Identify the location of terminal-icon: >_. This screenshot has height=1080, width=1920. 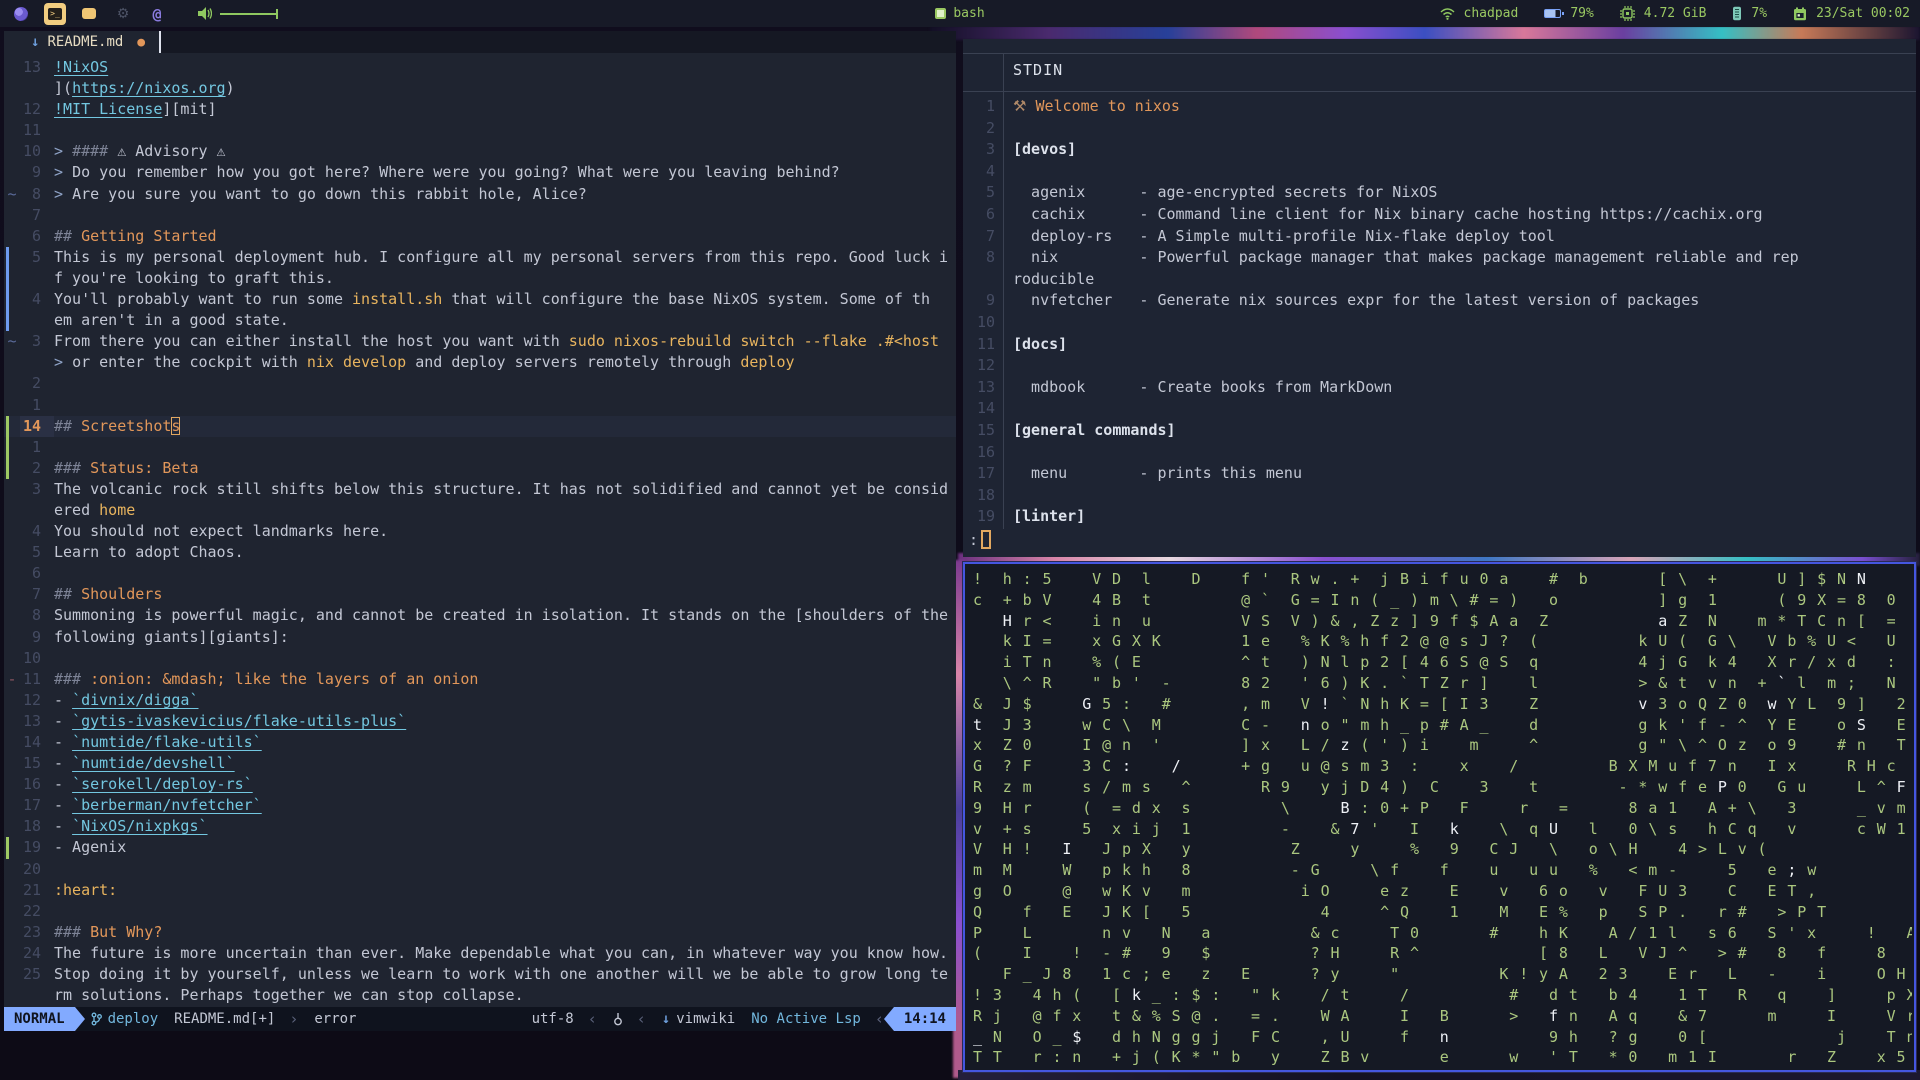
(55, 13).